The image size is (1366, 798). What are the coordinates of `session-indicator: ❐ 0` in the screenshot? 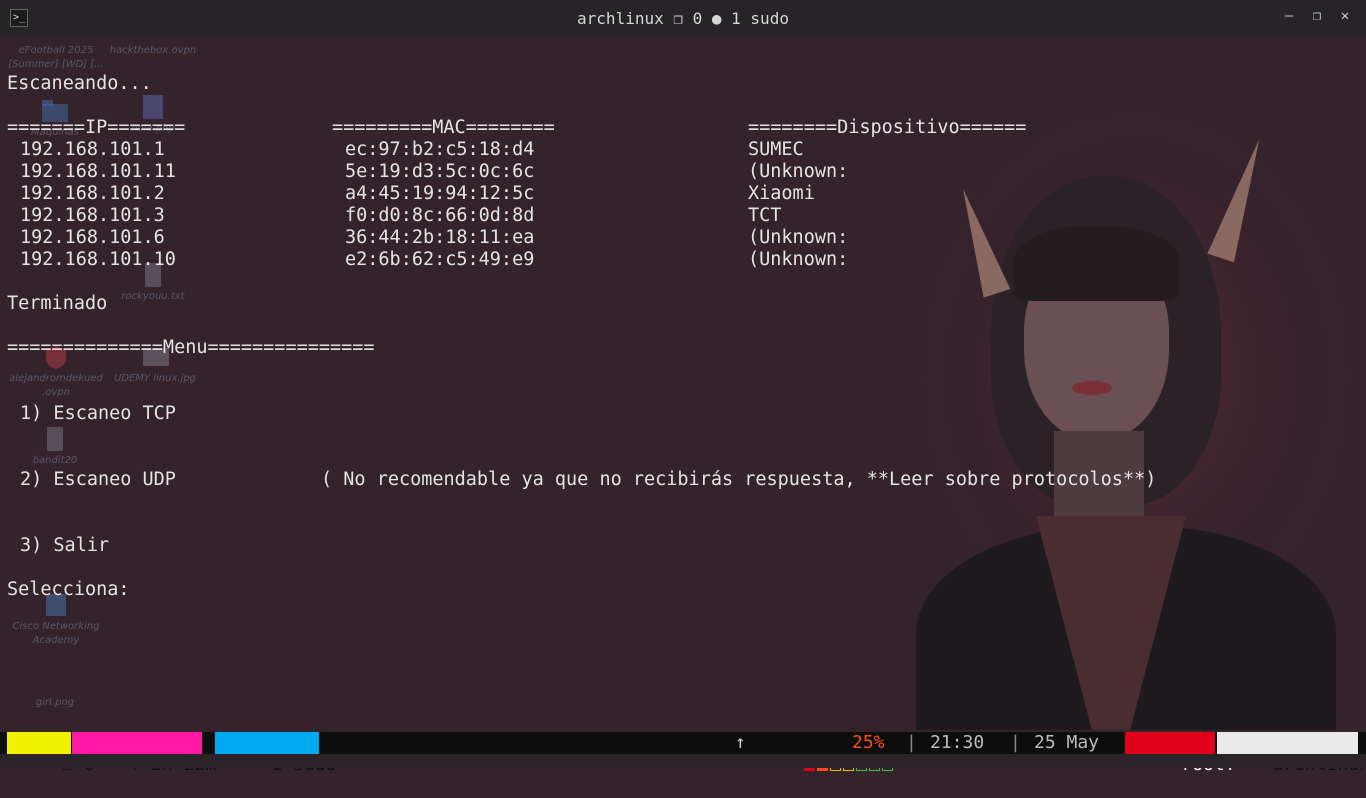 It's located at (51, 753).